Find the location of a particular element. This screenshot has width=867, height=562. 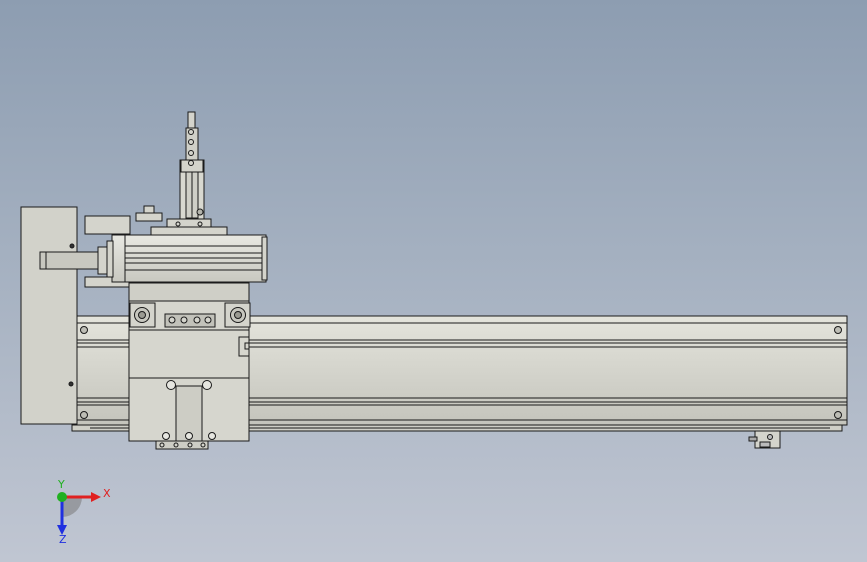

z-axis-label: Z is located at coordinates (63, 539).